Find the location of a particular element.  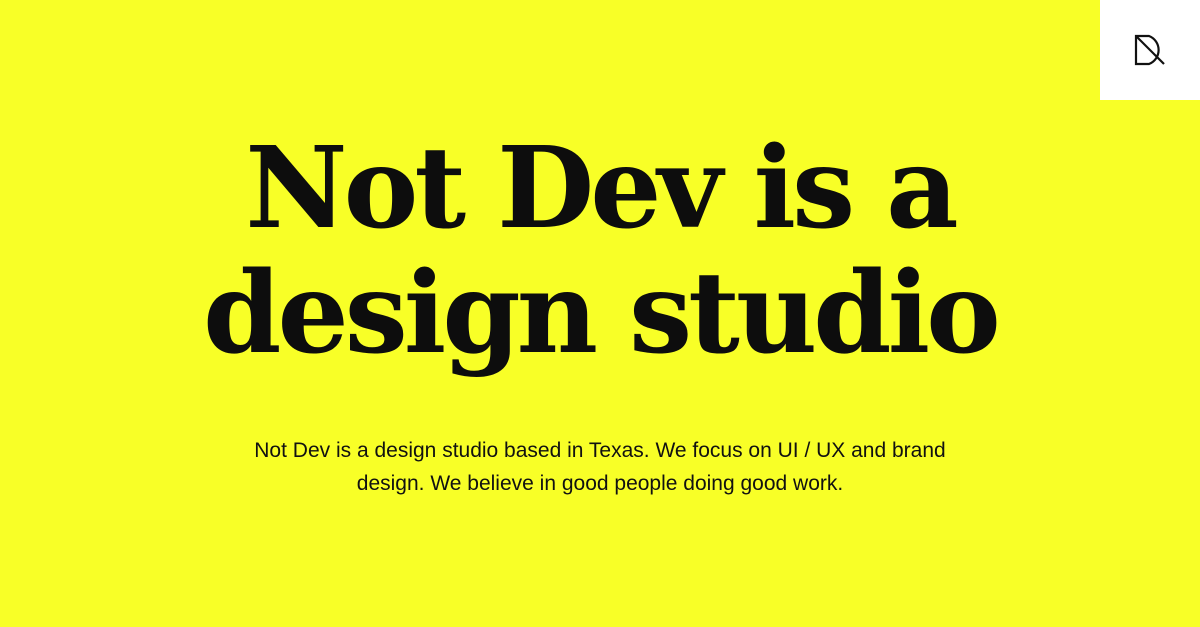

headline-line-2: design studio is located at coordinates (602, 313).